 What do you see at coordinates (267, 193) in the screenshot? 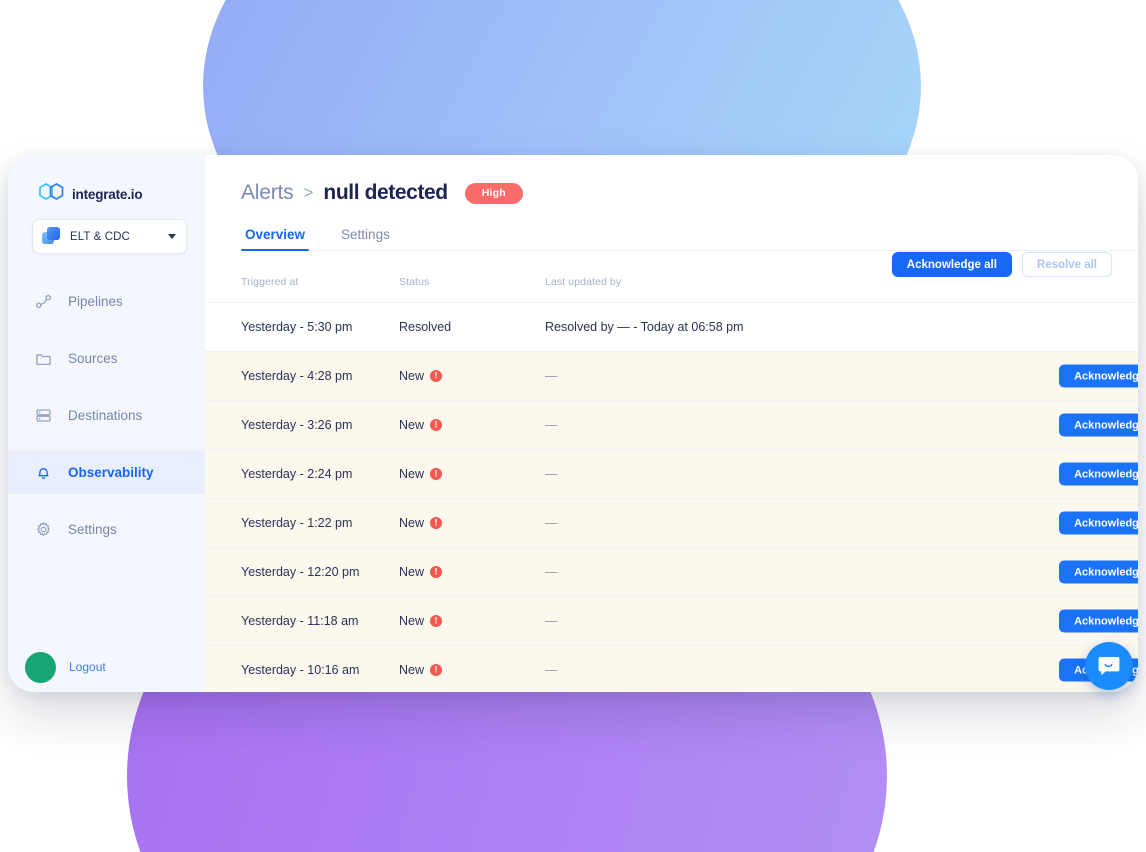
I see `breadcrumb-root-link: Alerts` at bounding box center [267, 193].